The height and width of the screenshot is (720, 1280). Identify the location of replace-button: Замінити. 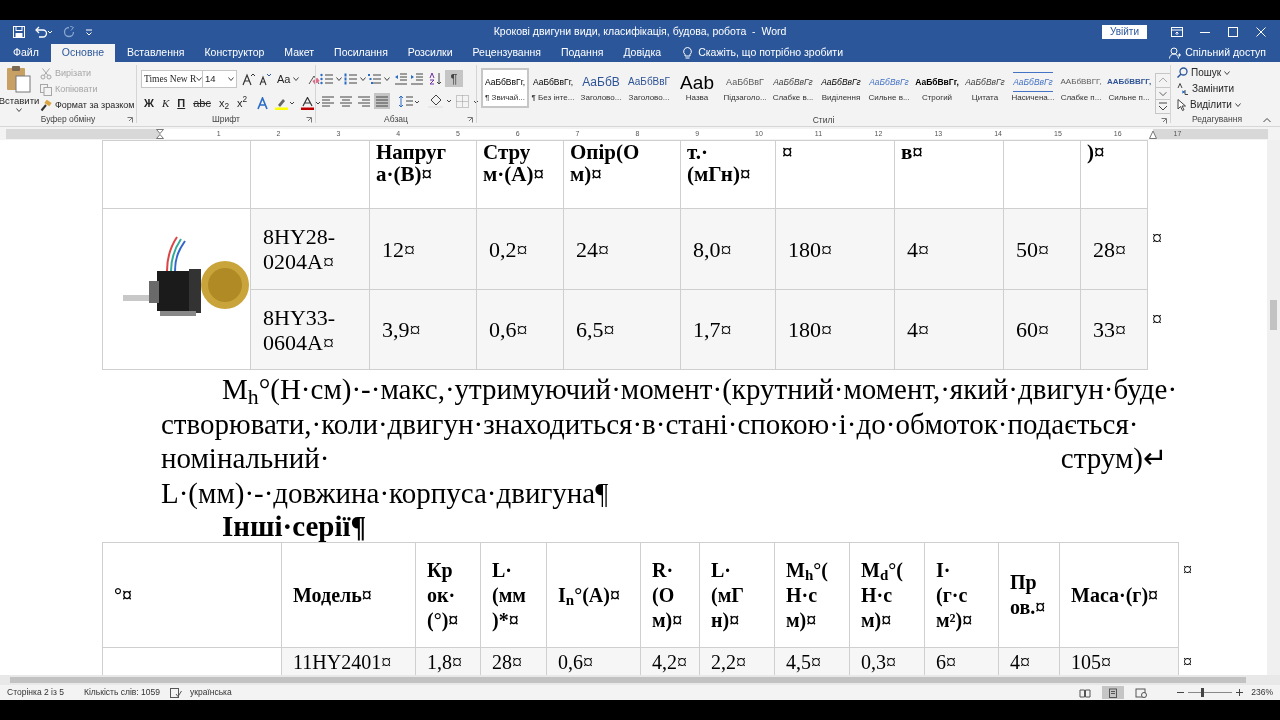
(1220, 88).